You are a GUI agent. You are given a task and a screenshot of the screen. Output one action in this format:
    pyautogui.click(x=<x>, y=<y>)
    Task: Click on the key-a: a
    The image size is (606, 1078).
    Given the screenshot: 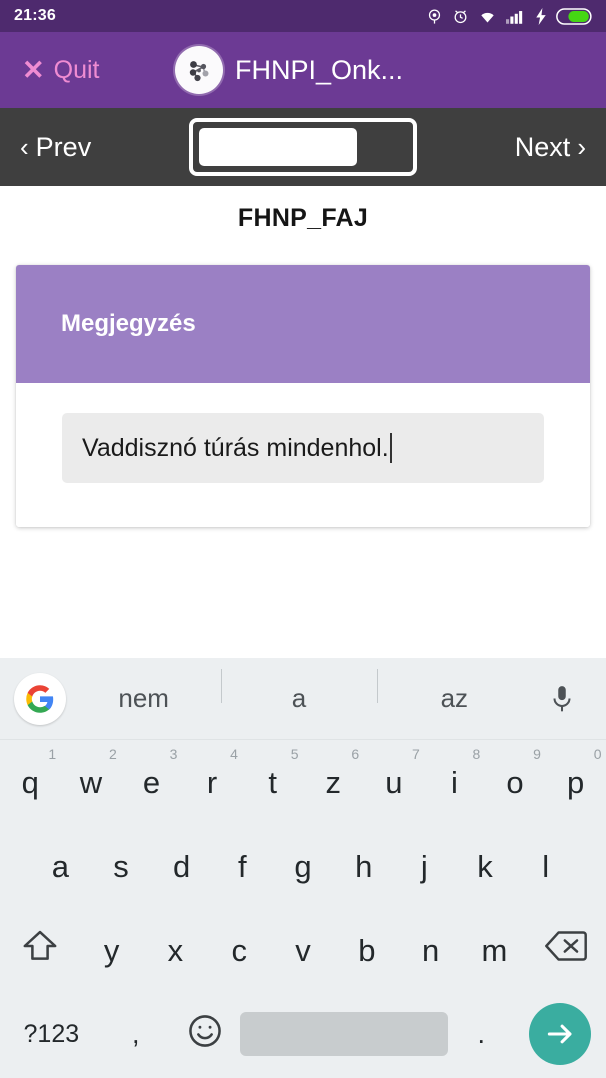 What is the action you would take?
    pyautogui.click(x=60, y=866)
    